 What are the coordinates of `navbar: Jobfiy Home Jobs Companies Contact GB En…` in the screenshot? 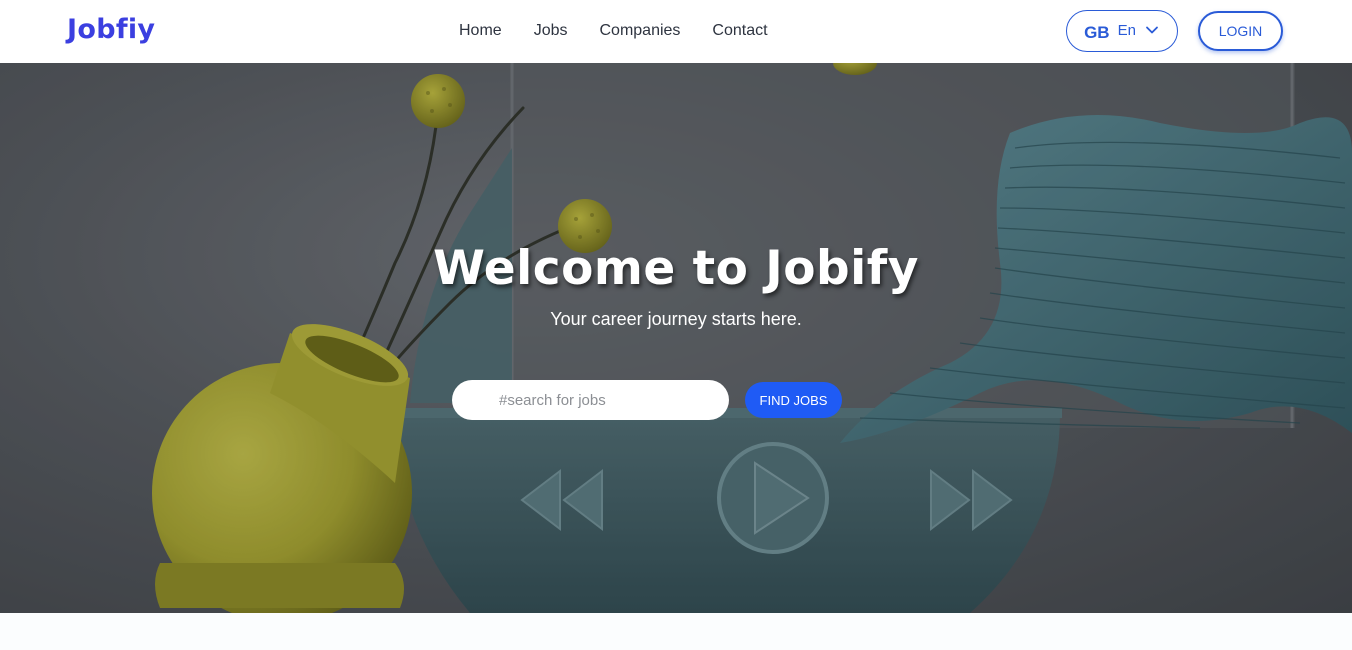 It's located at (676, 31).